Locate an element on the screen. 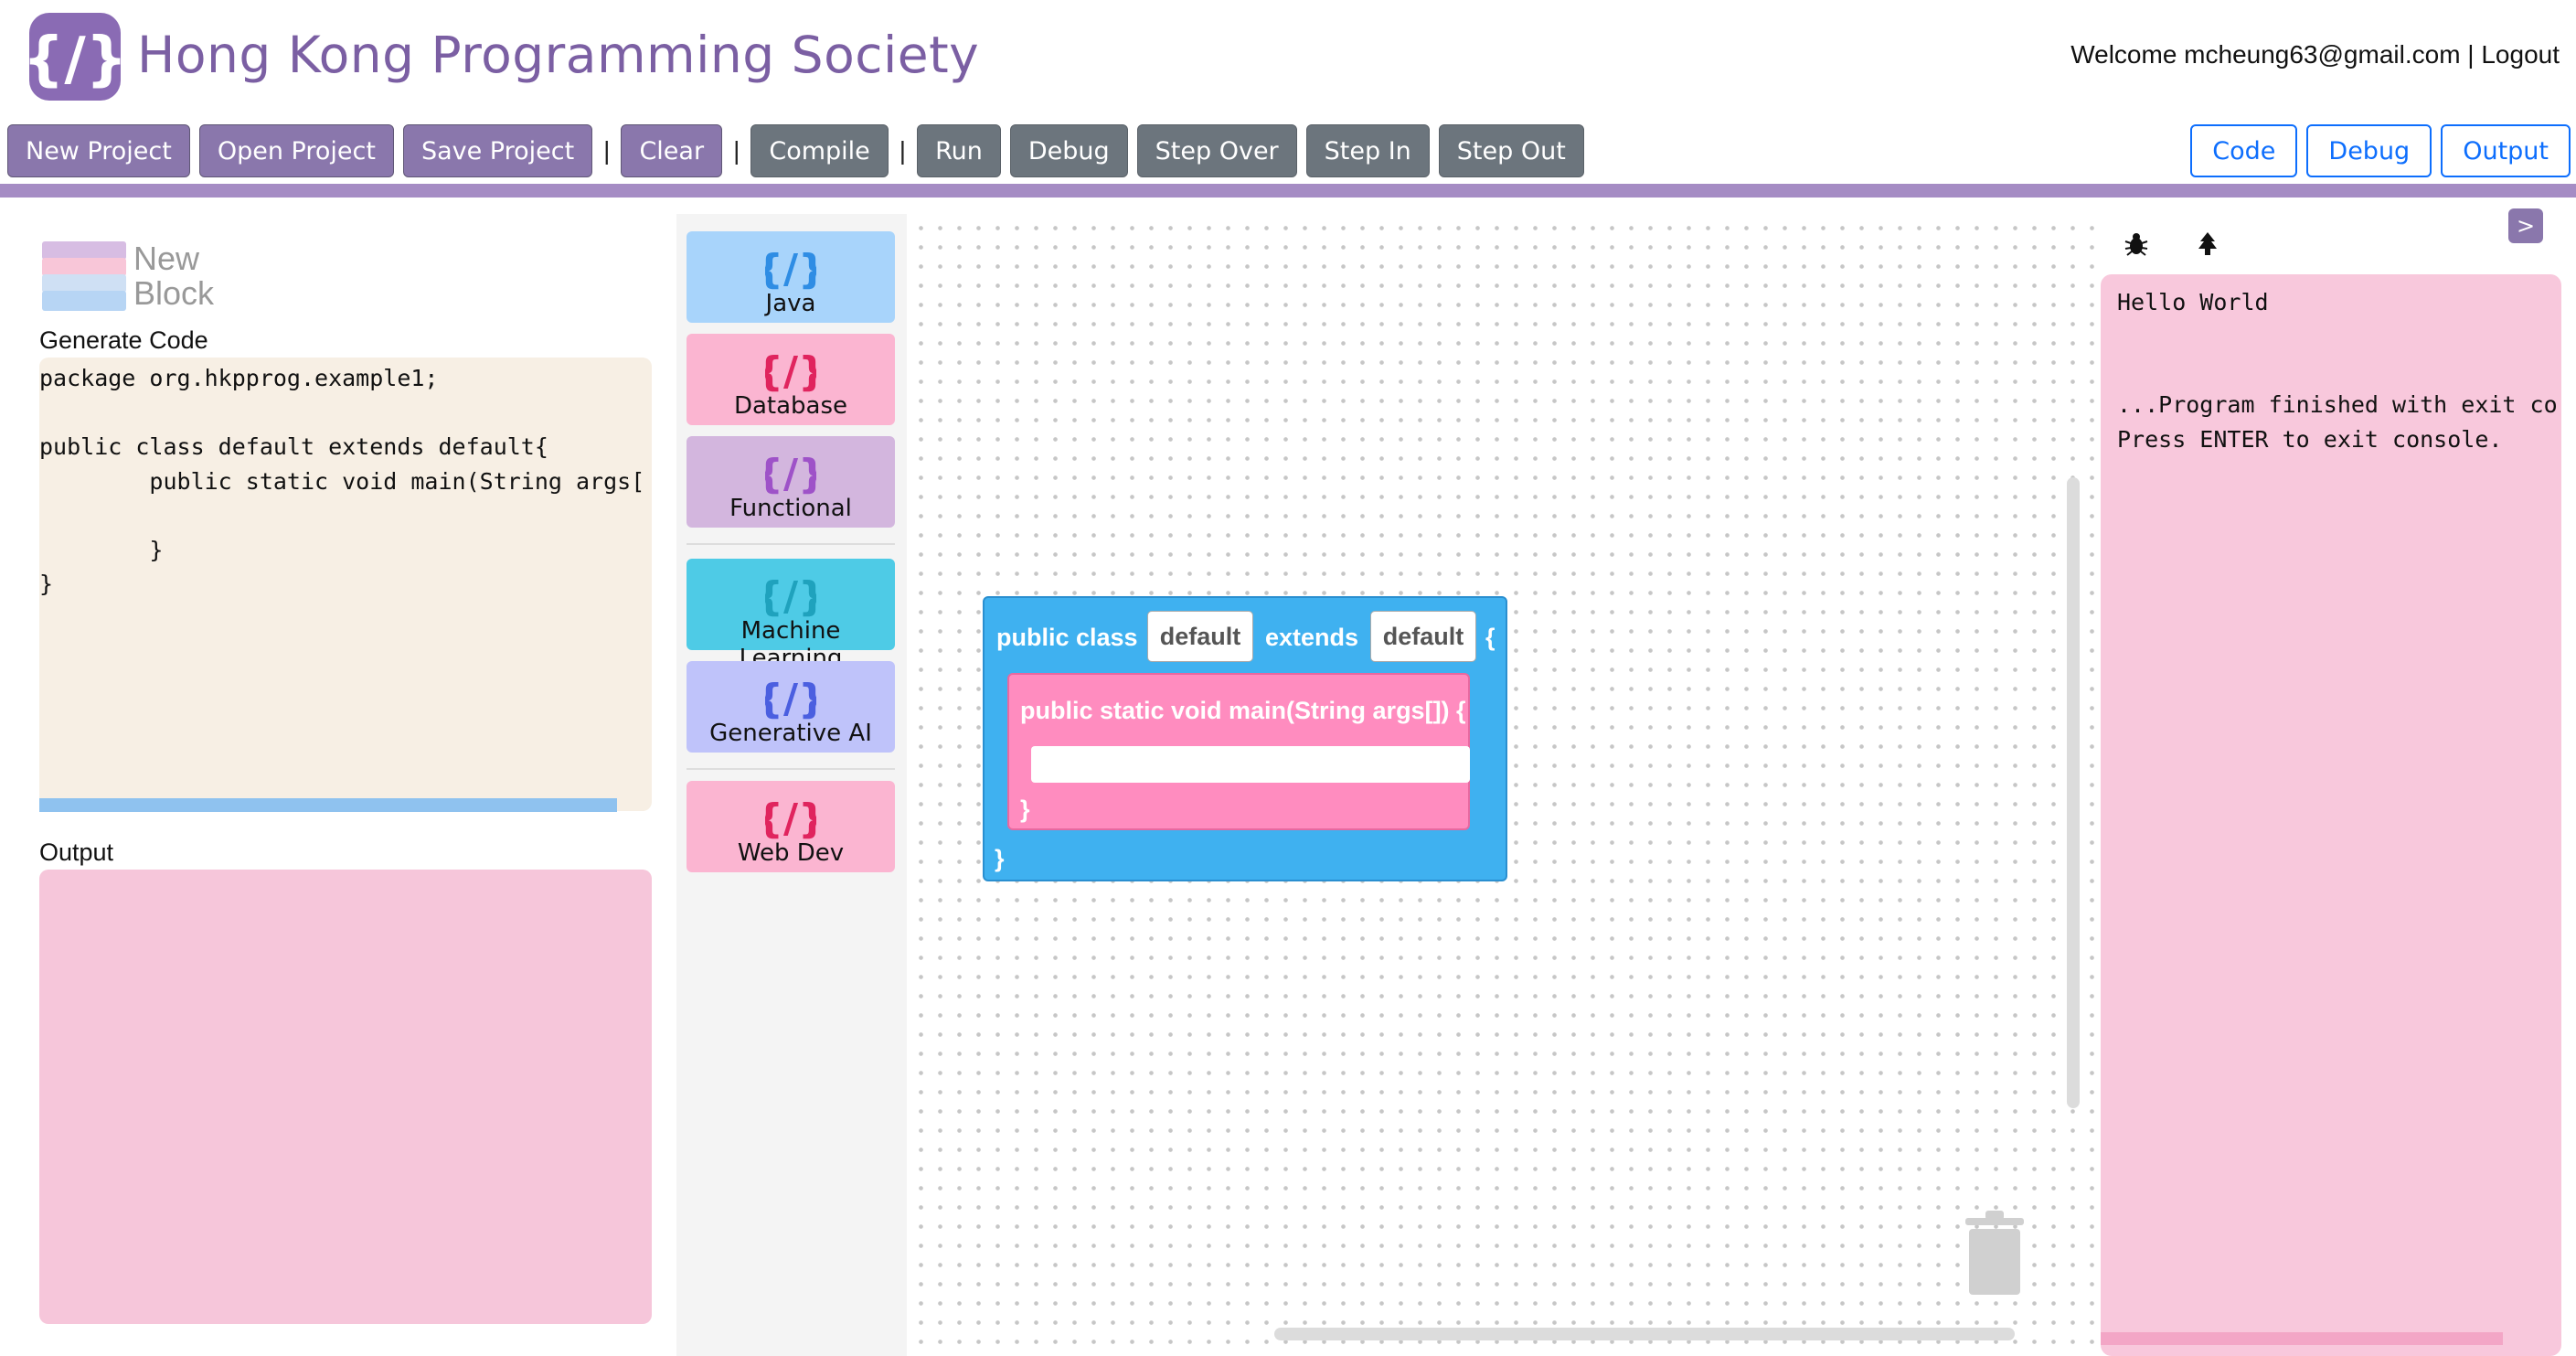  welcome-bar: Welcome mcheung63@gmail.com | Logout is located at coordinates (2315, 54).